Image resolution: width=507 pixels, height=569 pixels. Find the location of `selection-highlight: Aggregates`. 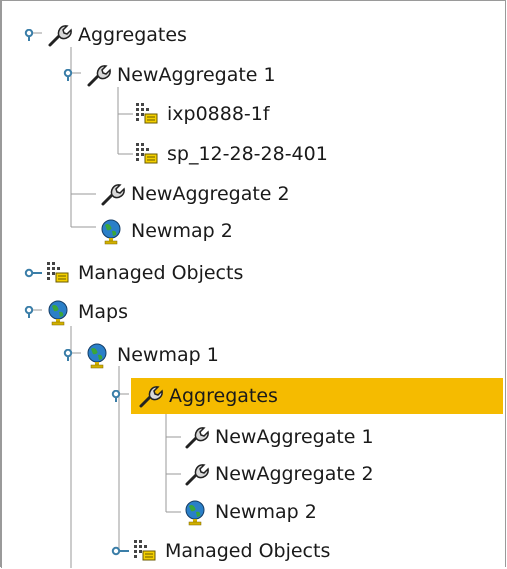

selection-highlight: Aggregates is located at coordinates (317, 396).